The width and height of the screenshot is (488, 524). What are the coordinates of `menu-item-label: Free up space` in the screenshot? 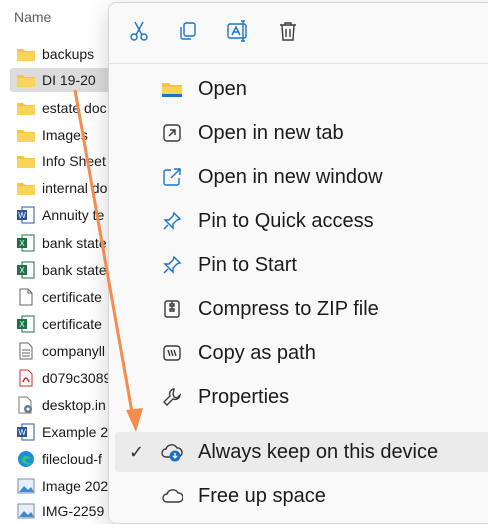 It's located at (262, 495).